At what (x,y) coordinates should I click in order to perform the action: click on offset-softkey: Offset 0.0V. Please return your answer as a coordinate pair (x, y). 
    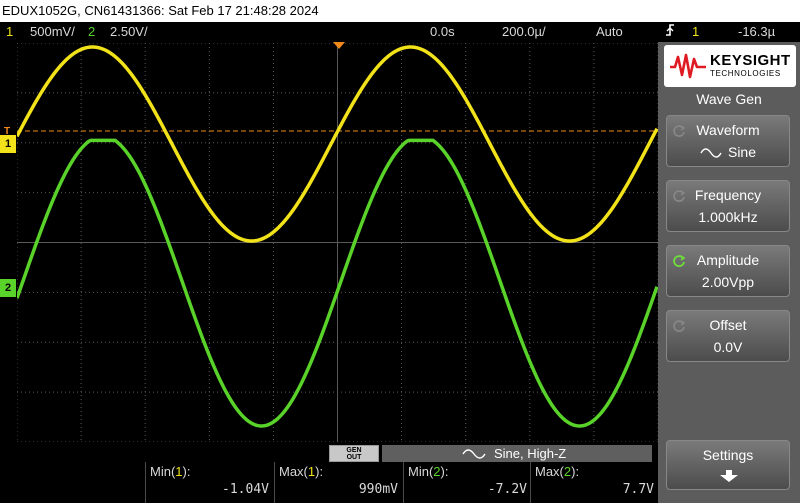
    Looking at the image, I should click on (728, 336).